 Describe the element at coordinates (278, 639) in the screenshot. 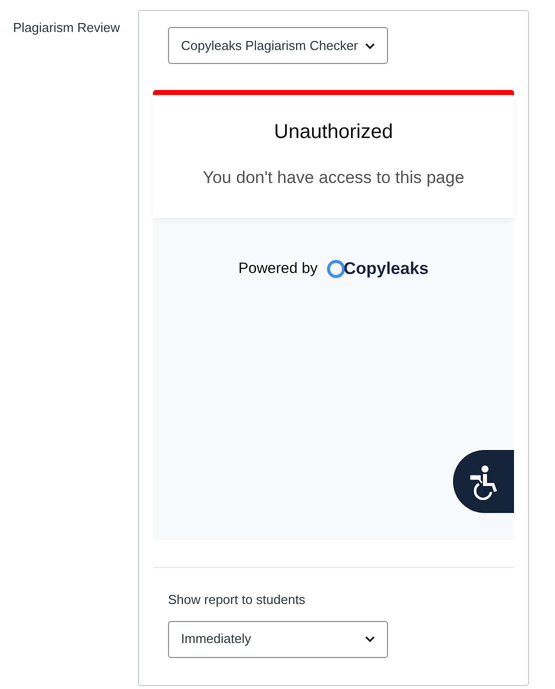

I see `report-select: Immediately` at that location.